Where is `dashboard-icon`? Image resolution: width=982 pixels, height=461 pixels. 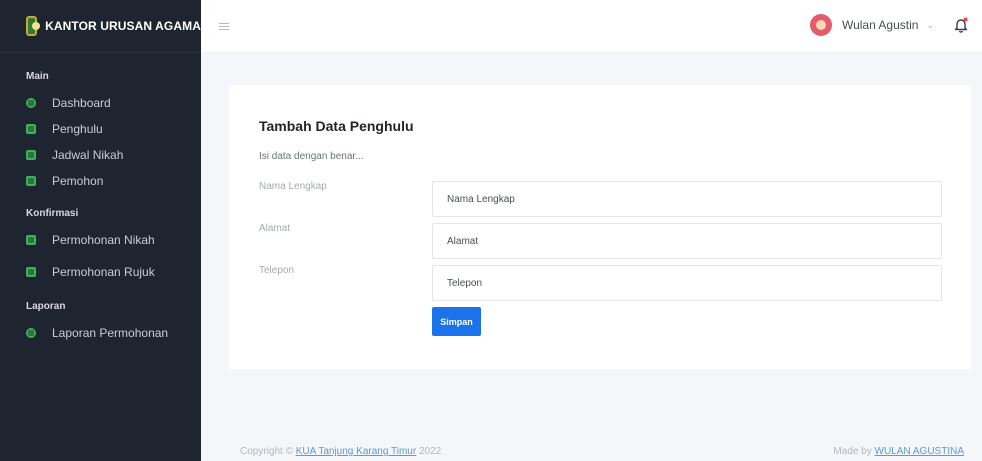
dashboard-icon is located at coordinates (31, 103).